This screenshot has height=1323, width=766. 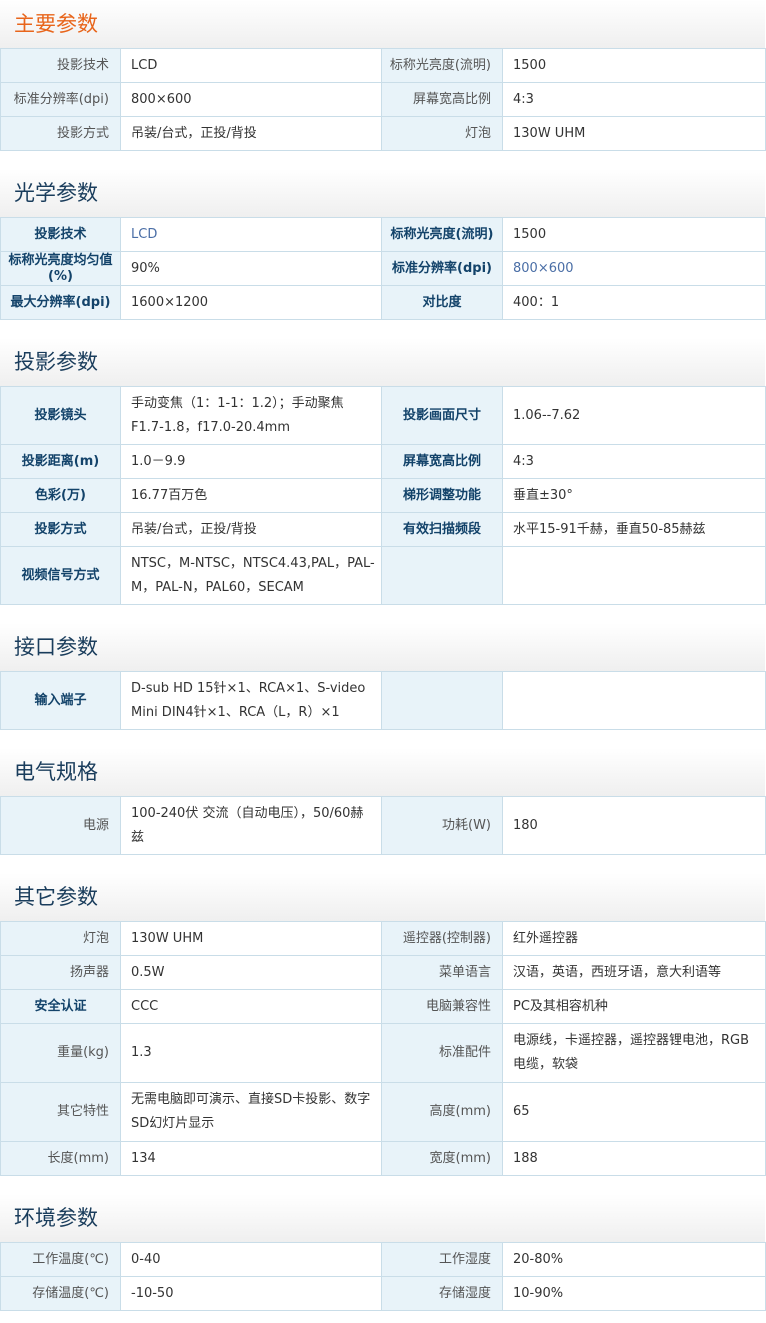 What do you see at coordinates (60, 268) in the screenshot?
I see `spec-label: 标称光亮度均匀值(%)` at bounding box center [60, 268].